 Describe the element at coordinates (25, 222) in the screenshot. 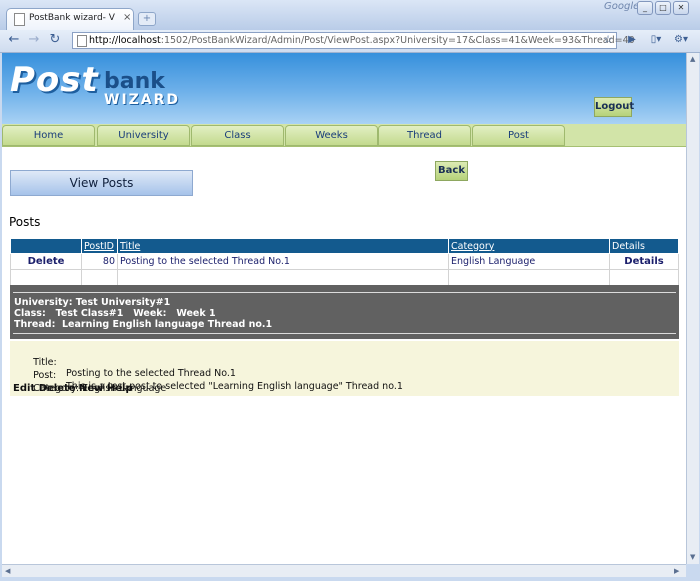

I see `posts-heading: Posts` at that location.